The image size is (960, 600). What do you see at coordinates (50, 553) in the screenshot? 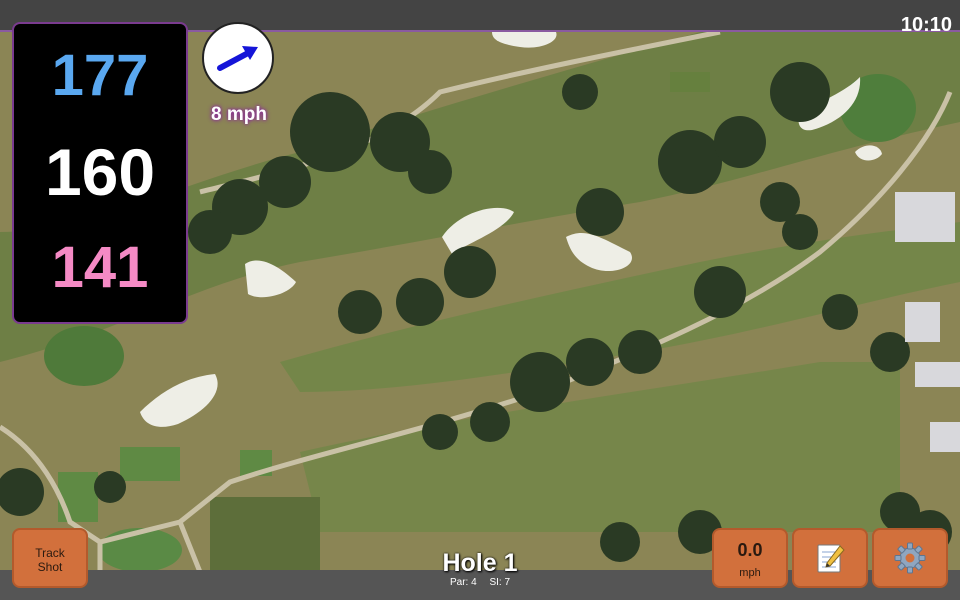
I see `track-shot-label-line1: Track` at bounding box center [50, 553].